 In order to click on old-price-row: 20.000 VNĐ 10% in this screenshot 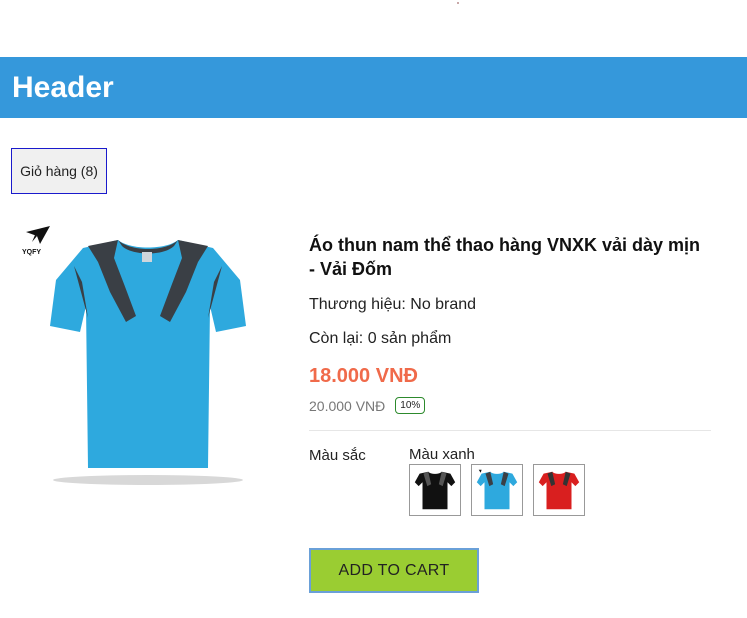, I will do `click(367, 405)`.